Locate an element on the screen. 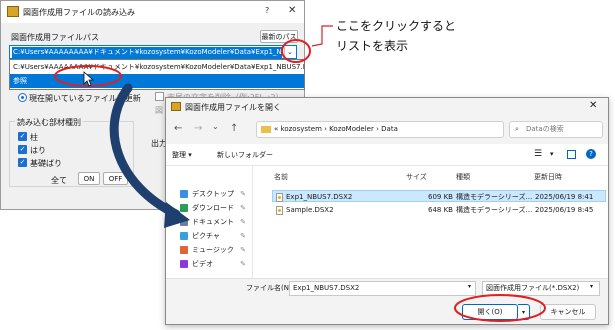  callout-line-1: ここをクリックすると is located at coordinates (396, 26).